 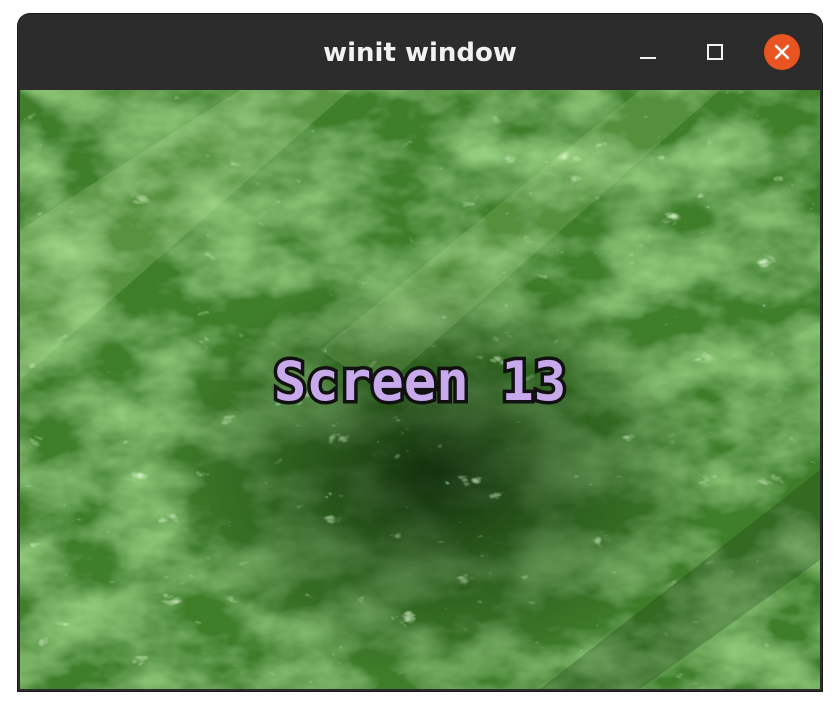 I want to click on close-icon, so click(x=782, y=52).